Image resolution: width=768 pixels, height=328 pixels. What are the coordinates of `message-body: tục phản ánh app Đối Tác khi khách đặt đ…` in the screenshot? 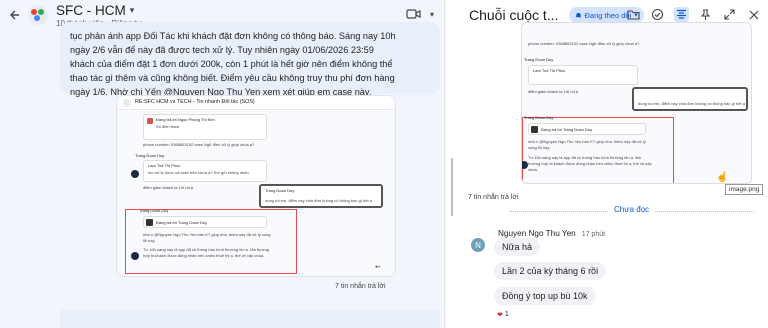 It's located at (235, 64).